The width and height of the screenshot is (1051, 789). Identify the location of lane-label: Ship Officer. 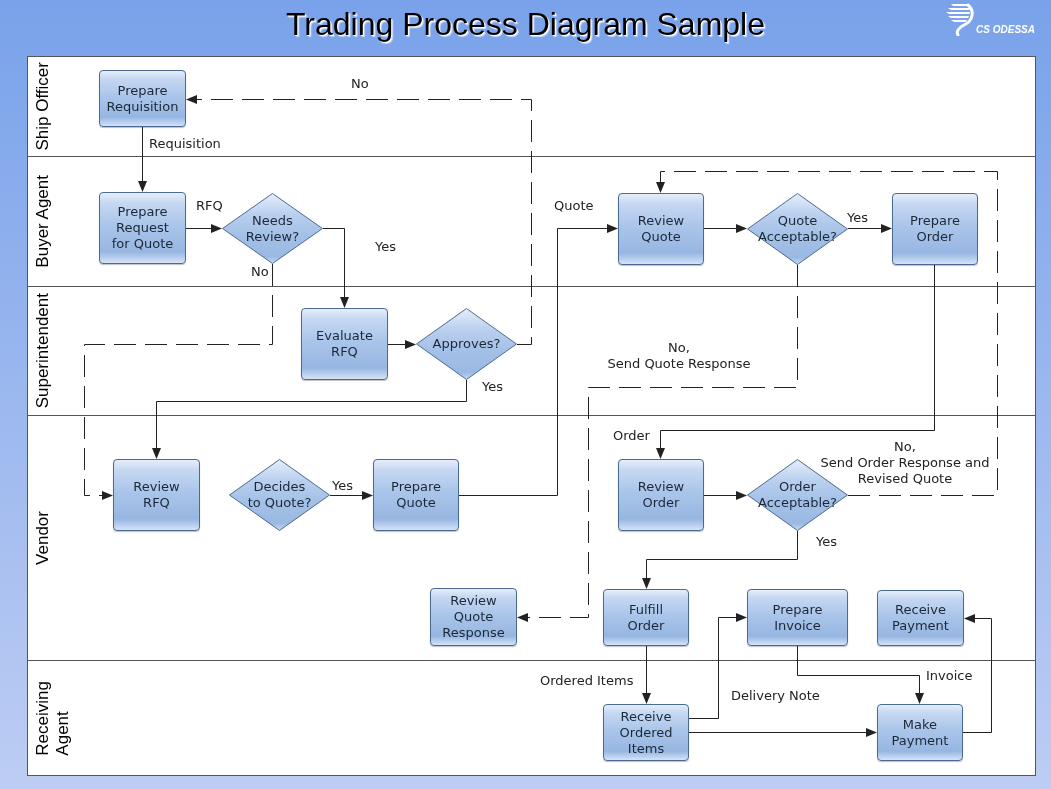
(43, 106).